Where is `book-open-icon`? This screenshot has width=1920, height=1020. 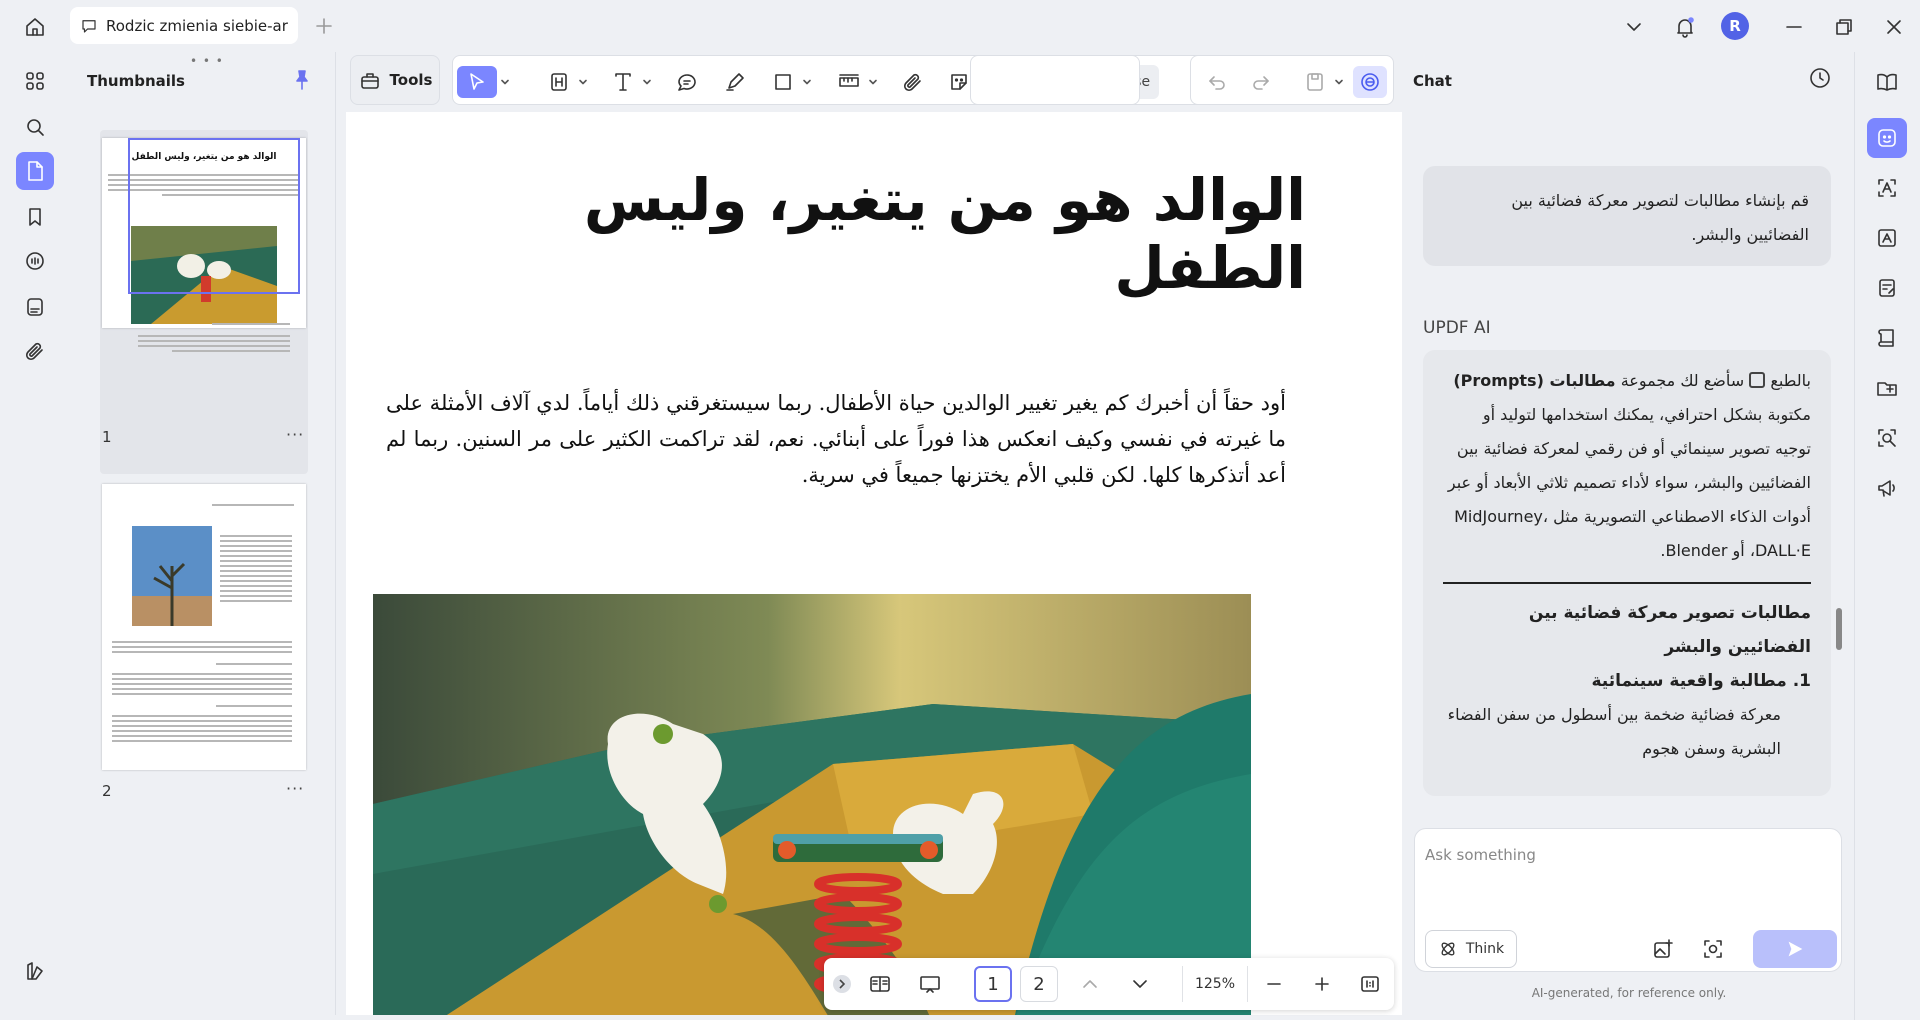 book-open-icon is located at coordinates (1887, 82).